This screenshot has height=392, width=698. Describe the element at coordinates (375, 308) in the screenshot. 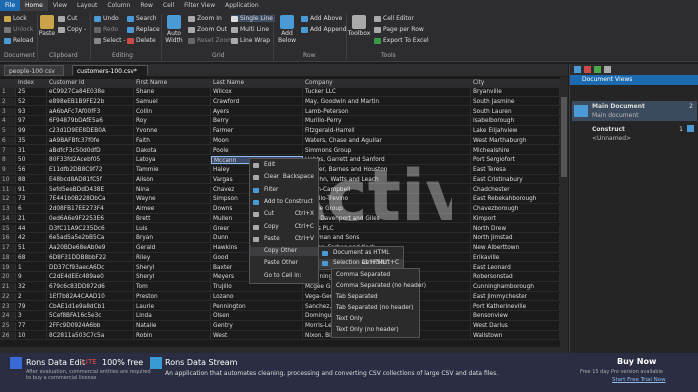

I see `submenu-item: Tab Separated (no header)` at that location.